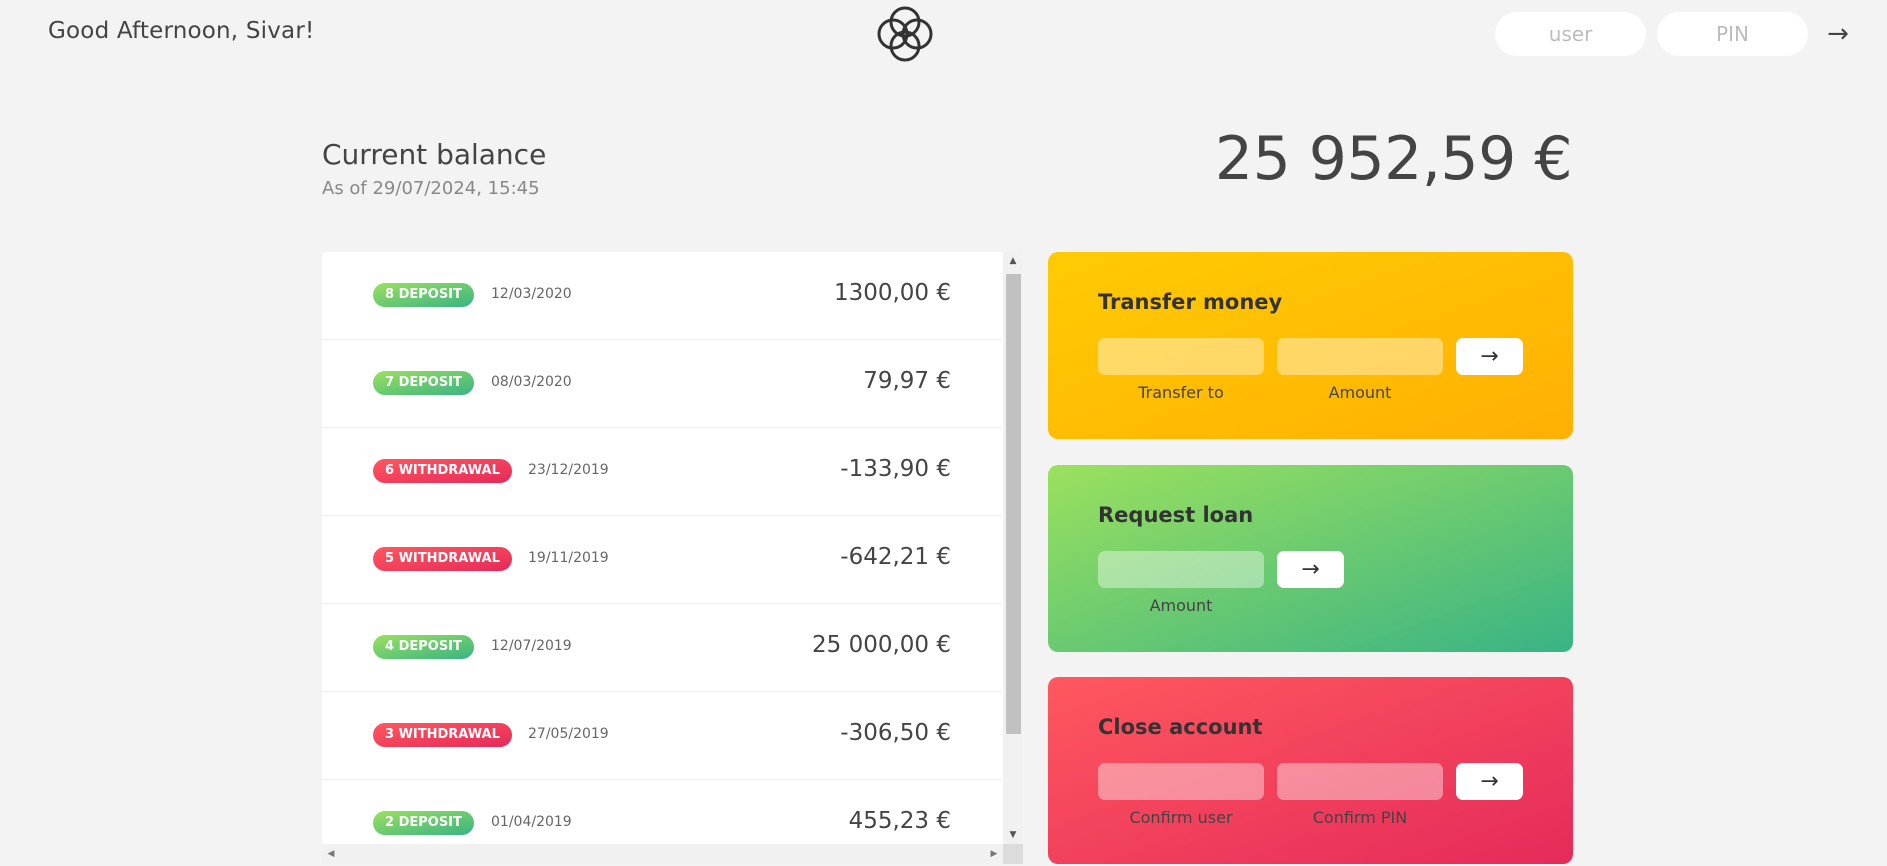  I want to click on movement-type-badge: 3 WITHDRAWAL, so click(442, 735).